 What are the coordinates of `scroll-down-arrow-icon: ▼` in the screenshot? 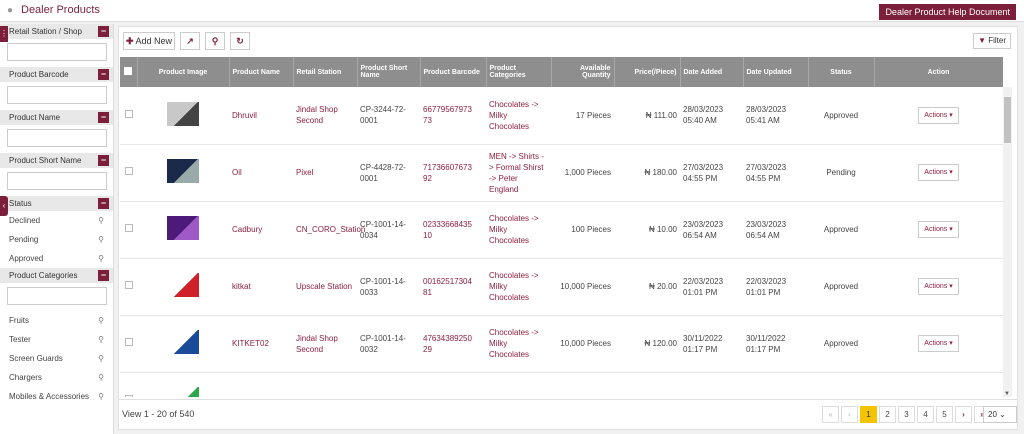 It's located at (1007, 394).